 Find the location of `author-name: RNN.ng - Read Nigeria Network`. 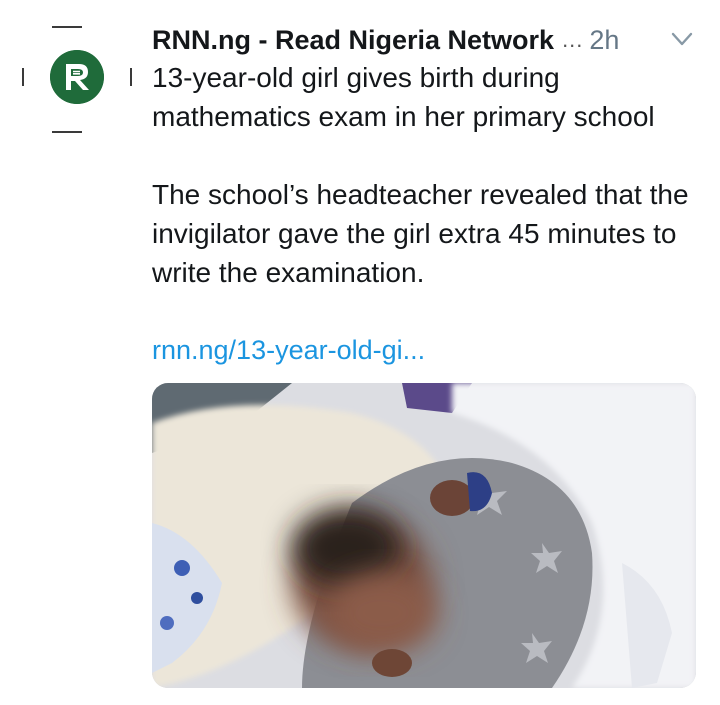

author-name: RNN.ng - Read Nigeria Network is located at coordinates (353, 40).